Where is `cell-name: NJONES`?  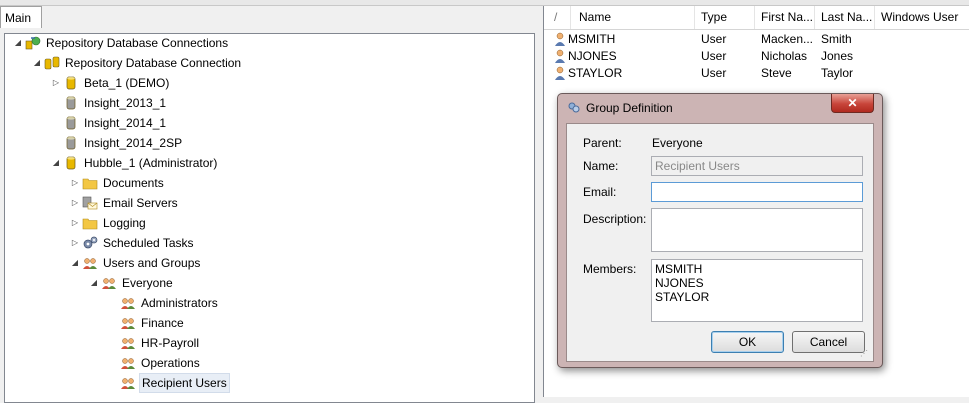
cell-name: NJONES is located at coordinates (592, 56).